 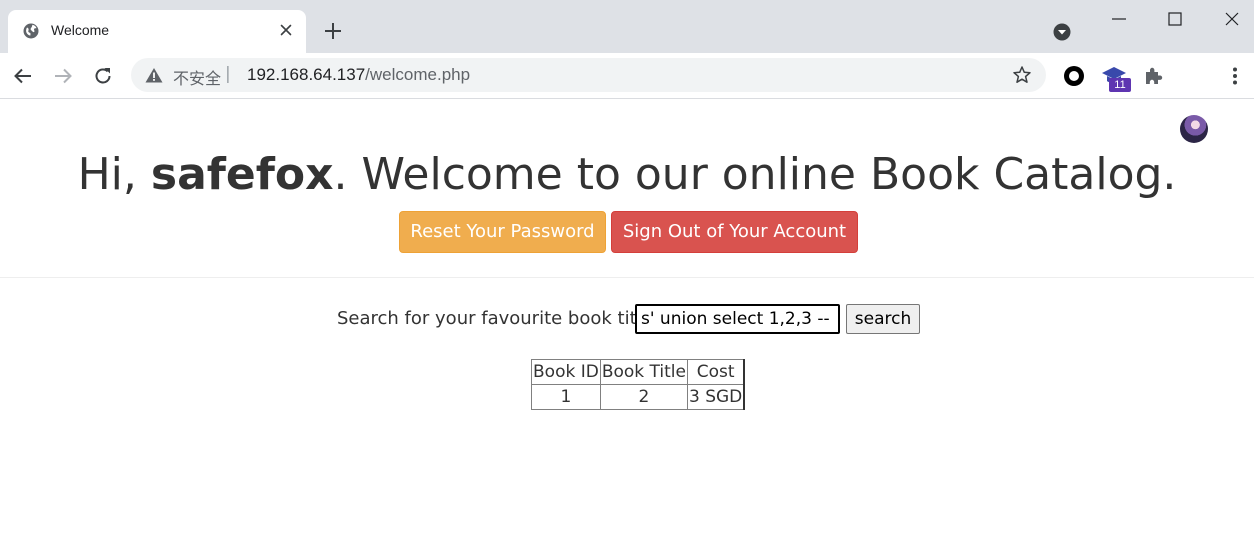 I want to click on browser-tab-active: Welcome, so click(x=157, y=31).